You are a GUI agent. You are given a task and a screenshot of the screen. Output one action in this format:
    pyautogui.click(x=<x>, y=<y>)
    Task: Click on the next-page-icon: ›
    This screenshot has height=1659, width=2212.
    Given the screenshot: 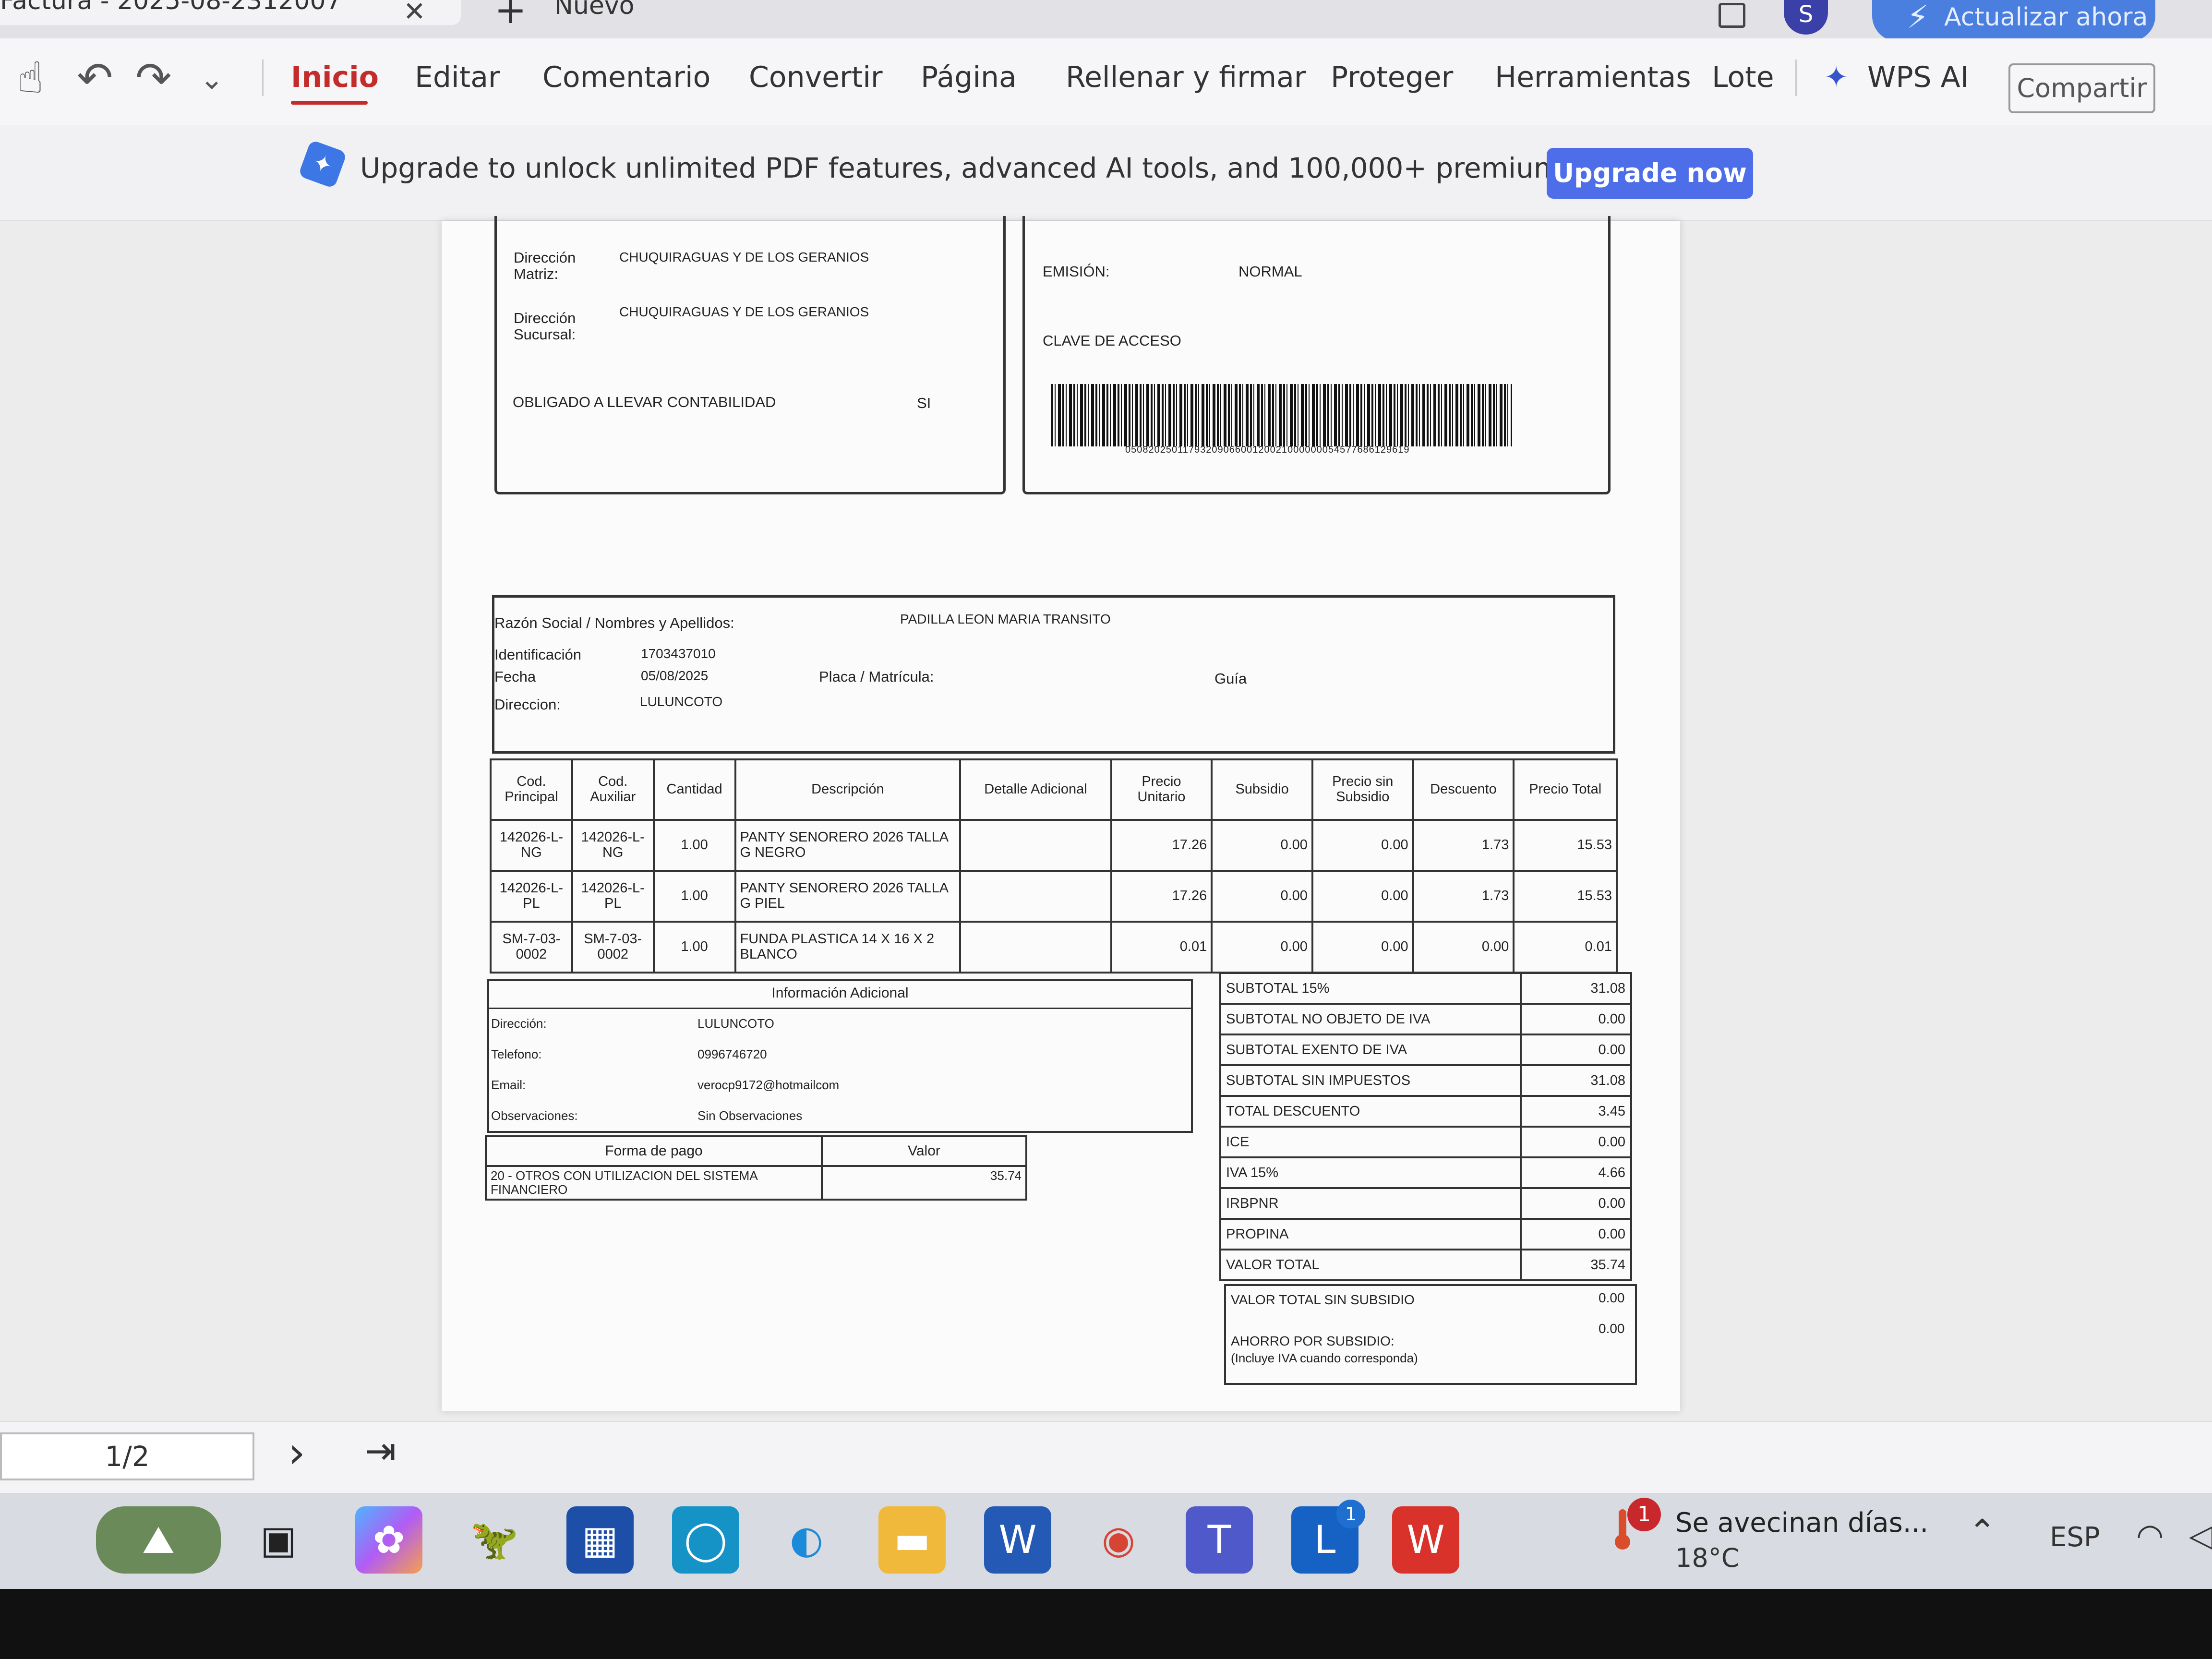 What is the action you would take?
    pyautogui.click(x=296, y=1453)
    